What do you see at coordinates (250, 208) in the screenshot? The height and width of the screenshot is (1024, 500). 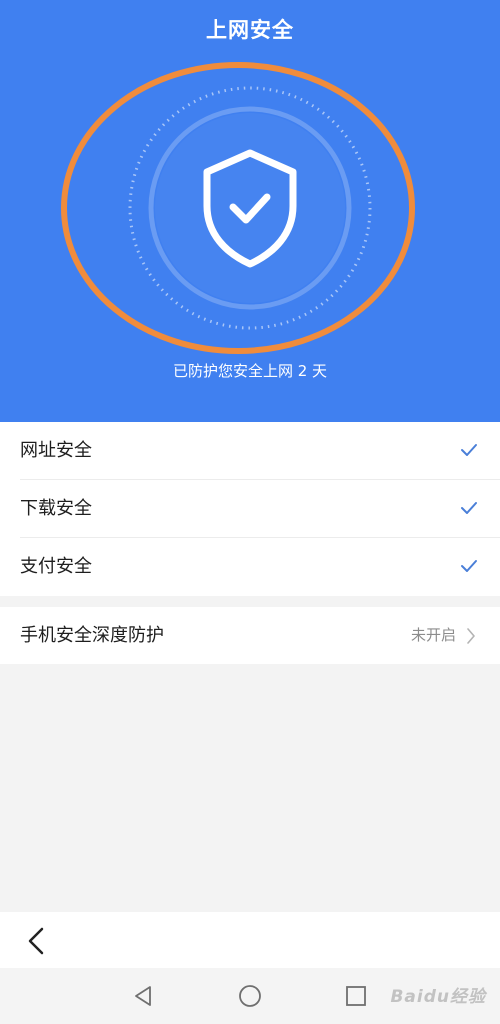 I see `inner-disc` at bounding box center [250, 208].